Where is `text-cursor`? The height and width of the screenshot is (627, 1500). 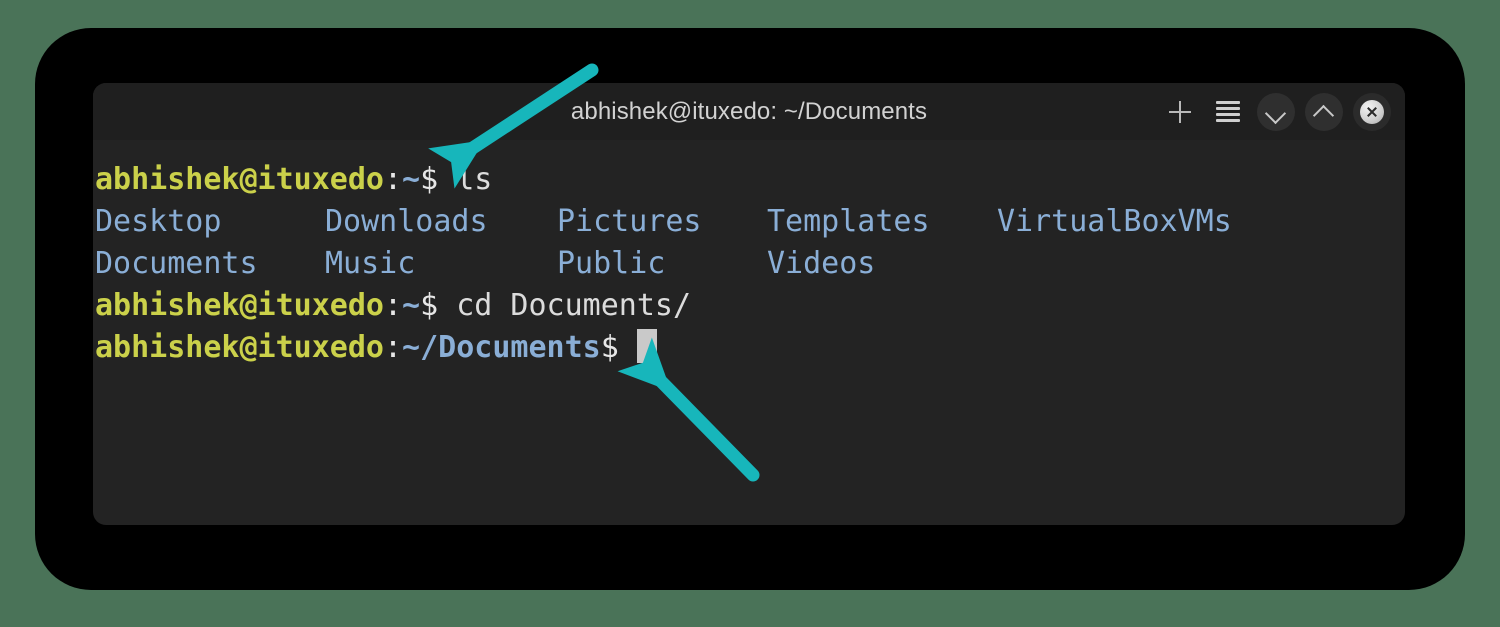 text-cursor is located at coordinates (646, 346).